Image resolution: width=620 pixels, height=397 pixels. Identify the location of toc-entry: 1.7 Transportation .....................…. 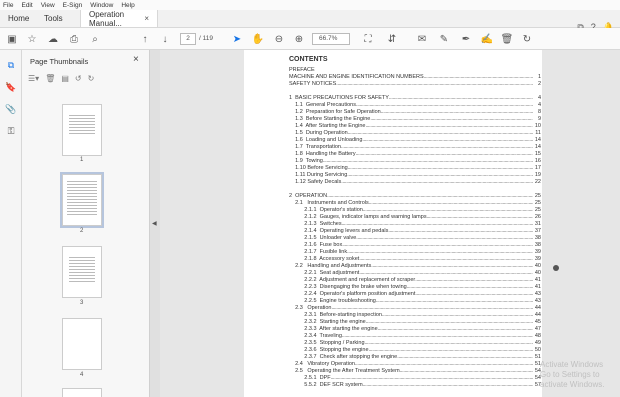
(415, 147).